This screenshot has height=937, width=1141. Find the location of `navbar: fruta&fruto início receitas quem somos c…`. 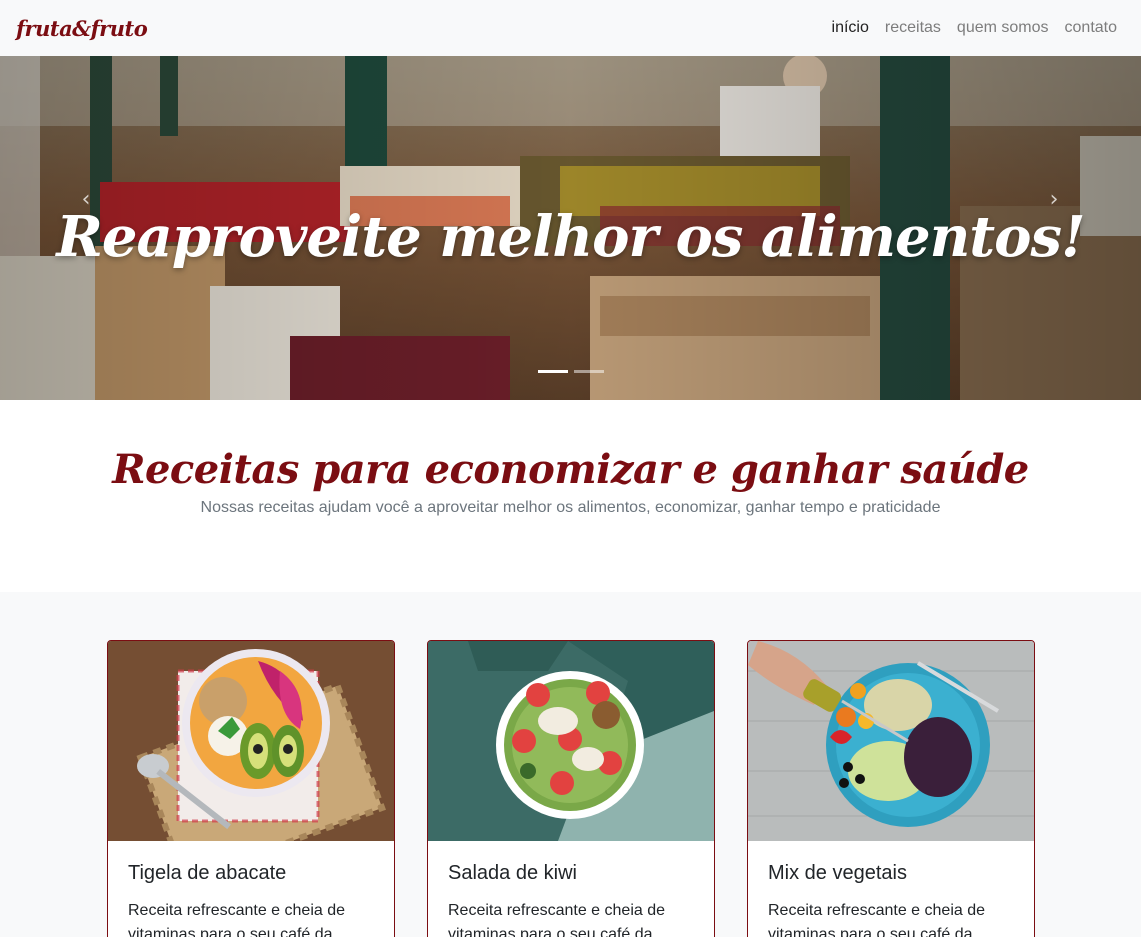

navbar: fruta&fruto início receitas quem somos c… is located at coordinates (570, 28).